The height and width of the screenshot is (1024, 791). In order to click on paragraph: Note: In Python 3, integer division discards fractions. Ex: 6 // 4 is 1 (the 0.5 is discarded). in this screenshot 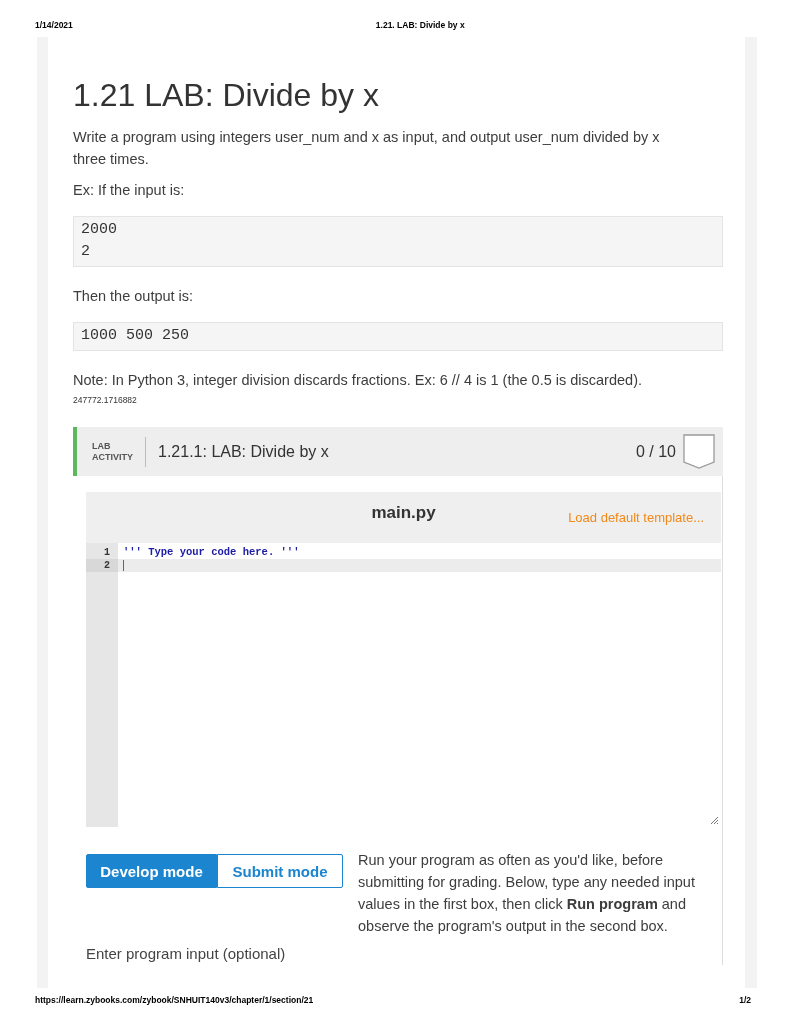, I will do `click(358, 380)`.